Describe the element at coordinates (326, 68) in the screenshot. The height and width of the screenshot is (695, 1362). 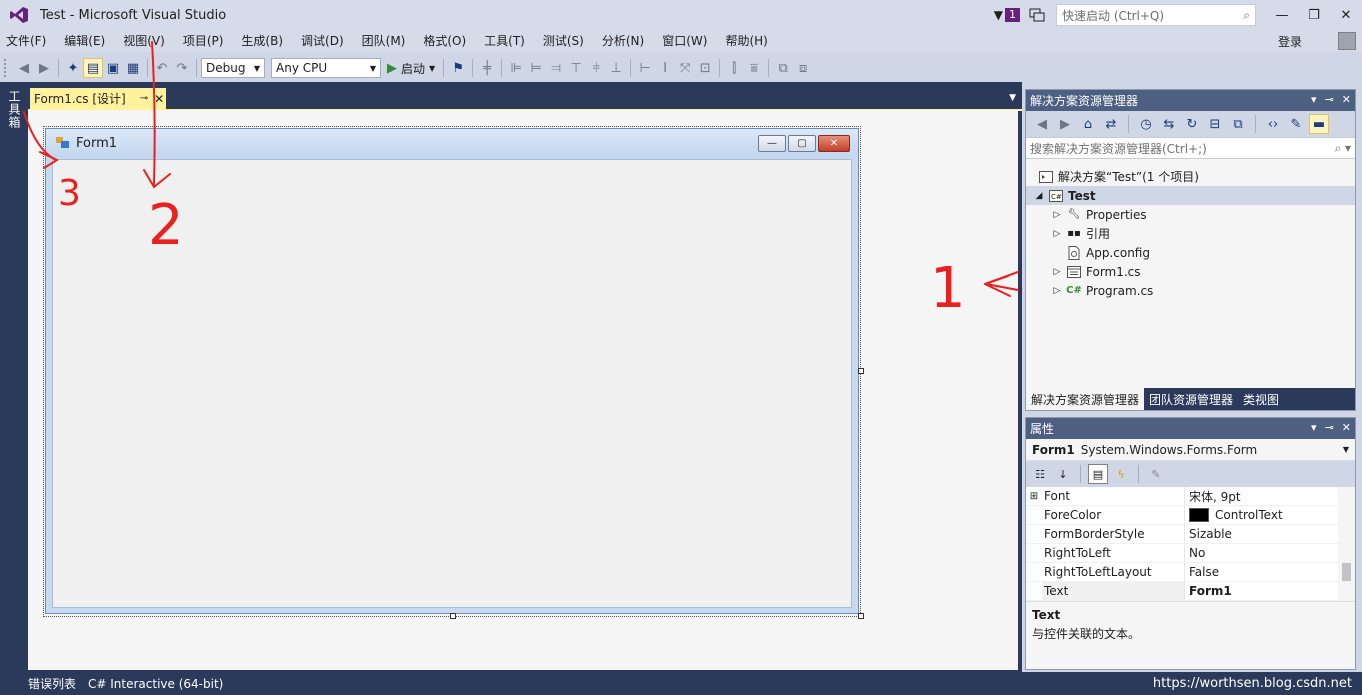
I see `solution-platform-select: Any CPU ▼` at that location.